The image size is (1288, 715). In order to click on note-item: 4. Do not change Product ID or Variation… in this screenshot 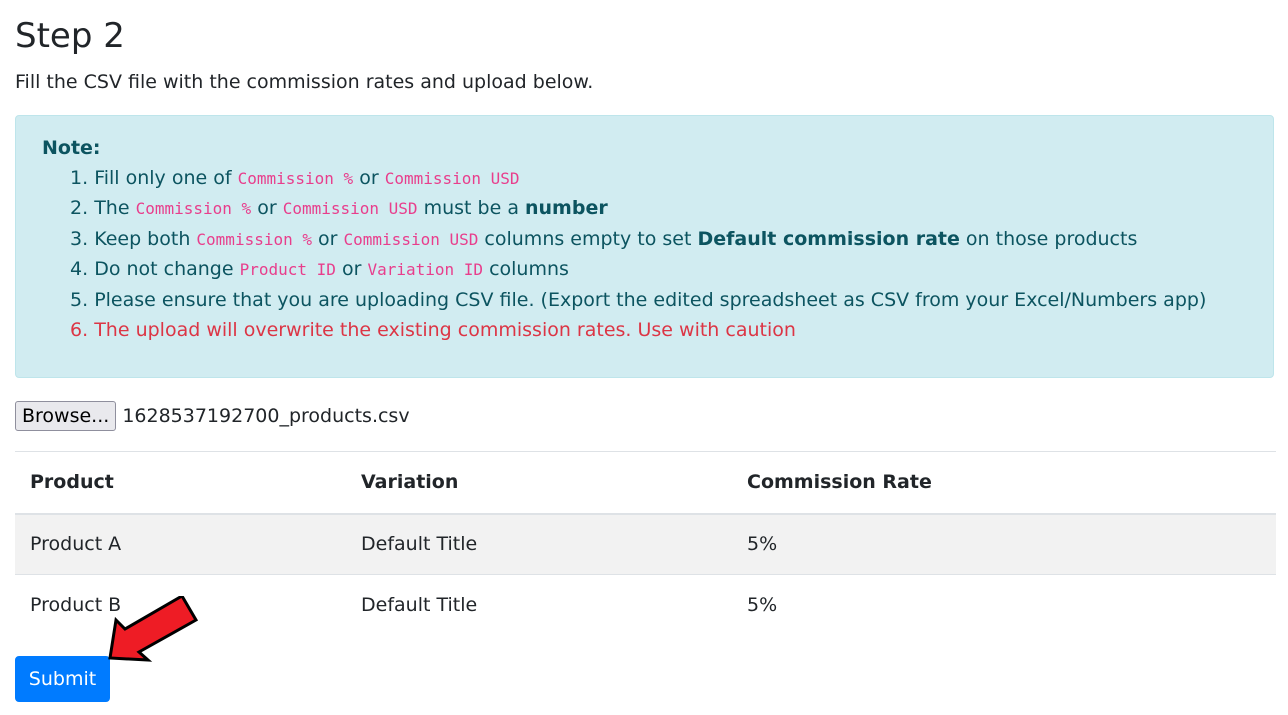, I will do `click(319, 269)`.